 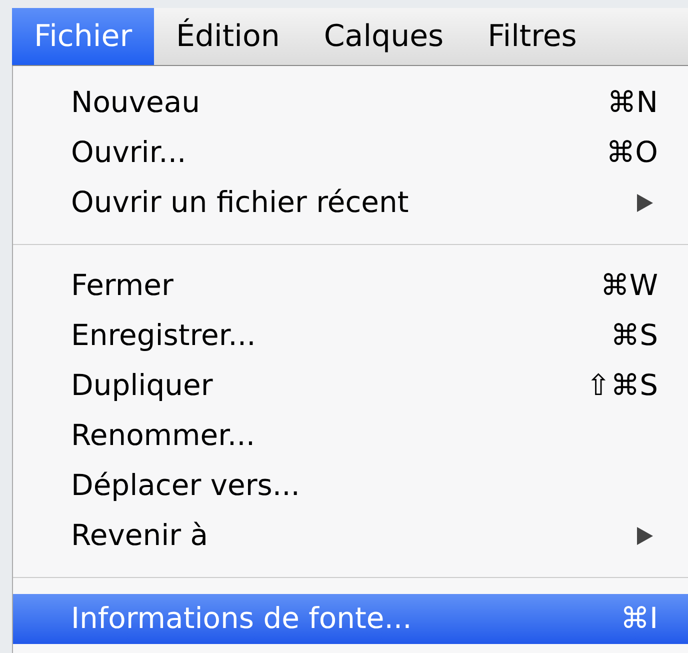 I want to click on shortcut-label: ⌘W, so click(x=629, y=285).